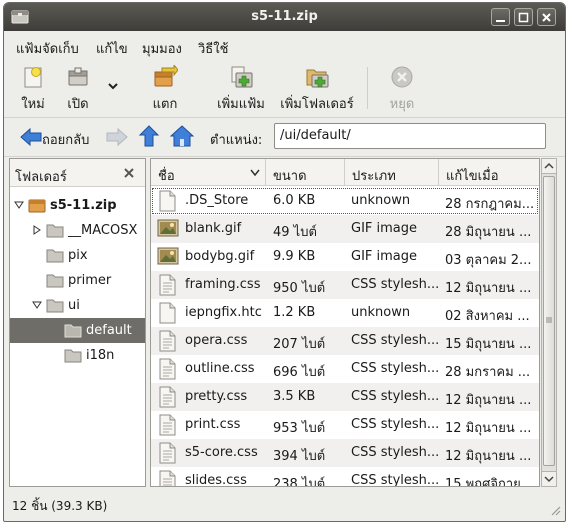 The width and height of the screenshot is (569, 524). What do you see at coordinates (37, 230) in the screenshot?
I see `collapsed-arrow-icon` at bounding box center [37, 230].